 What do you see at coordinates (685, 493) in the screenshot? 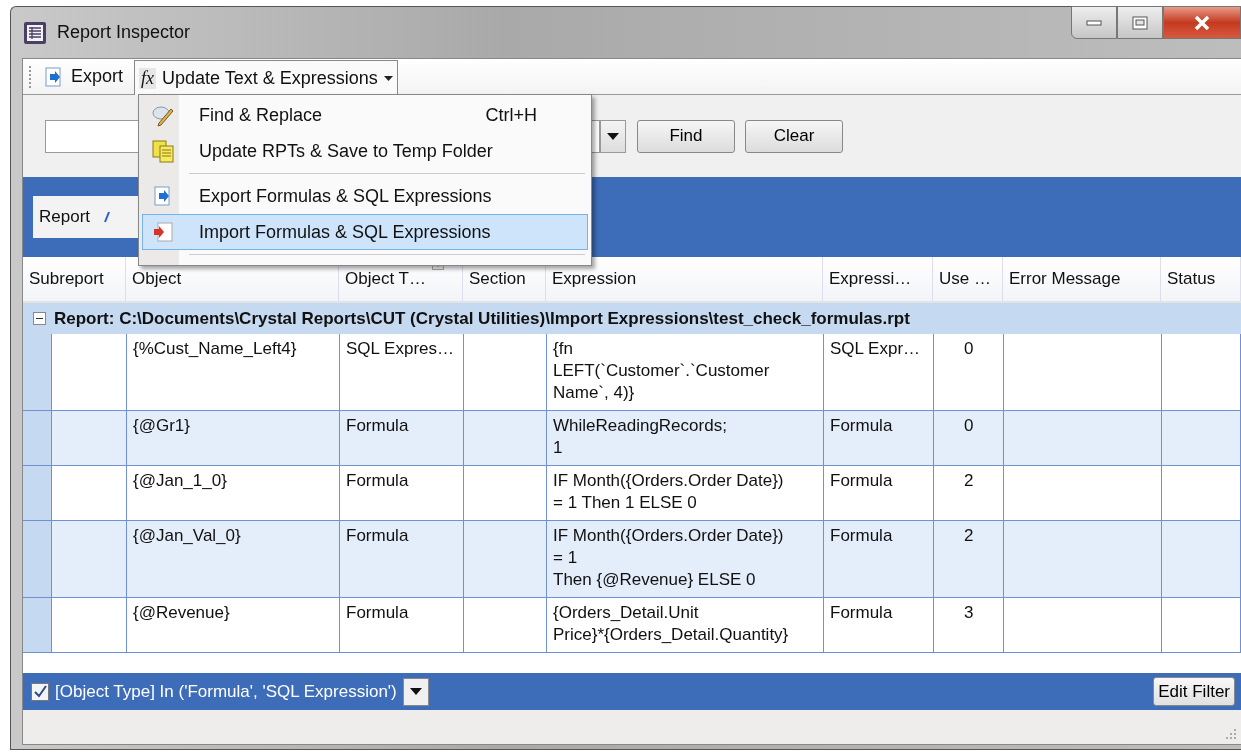
I see `table-cell: IF Month({Orders.Order Date}) = 1 Then 1 ELSE 0` at bounding box center [685, 493].